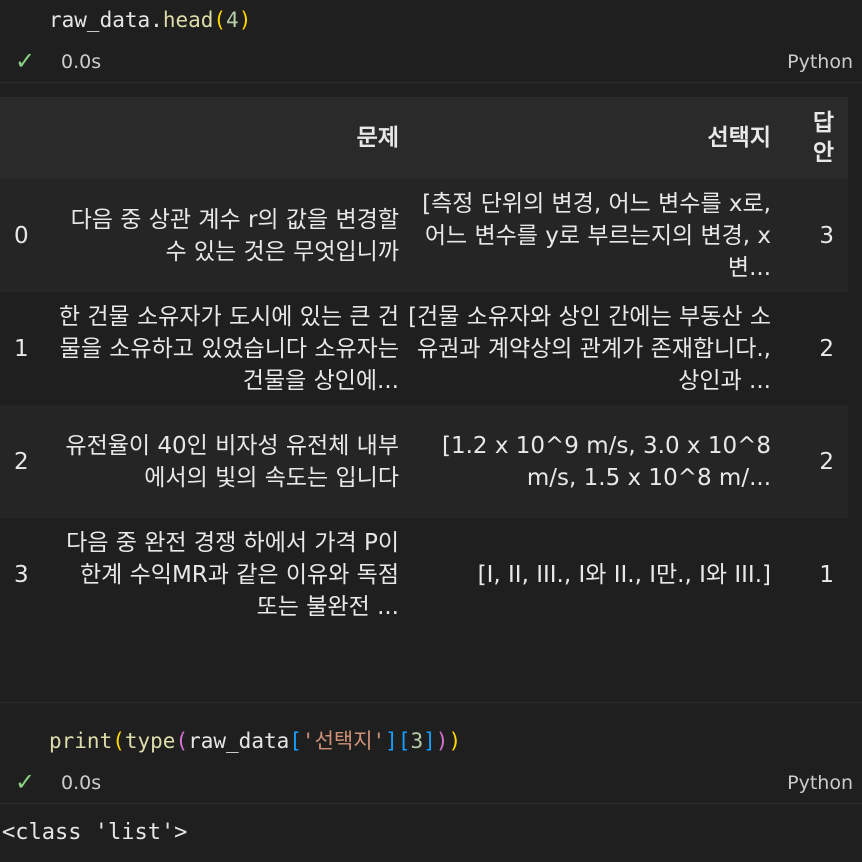  What do you see at coordinates (21, 574) in the screenshot?
I see `row-index: 3` at bounding box center [21, 574].